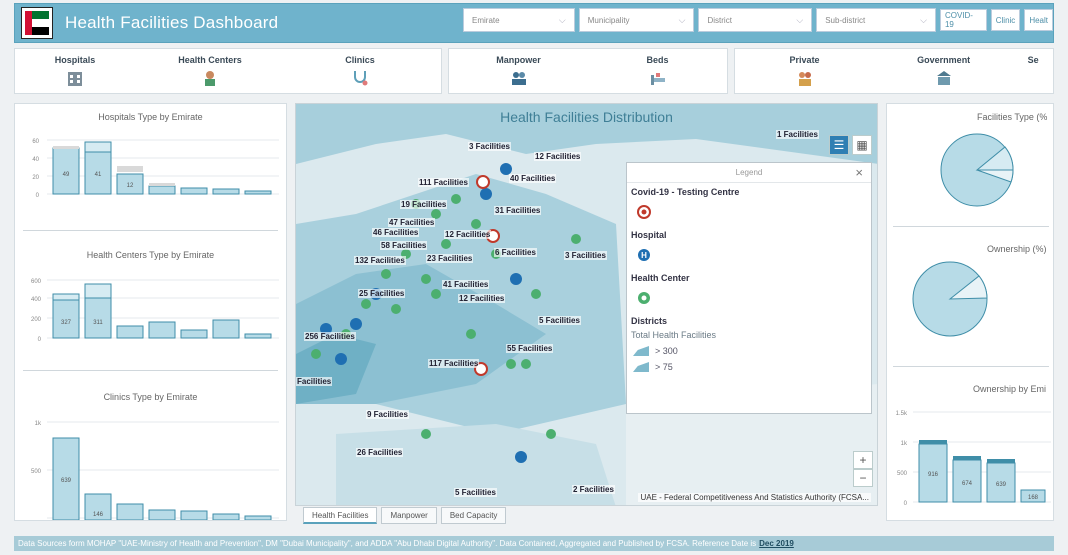  I want to click on bar-label: 674, so click(967, 484).